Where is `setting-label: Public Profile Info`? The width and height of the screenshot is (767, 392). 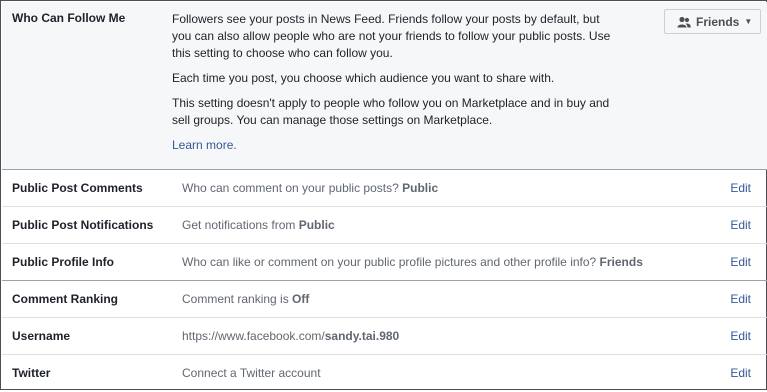
setting-label: Public Profile Info is located at coordinates (63, 262).